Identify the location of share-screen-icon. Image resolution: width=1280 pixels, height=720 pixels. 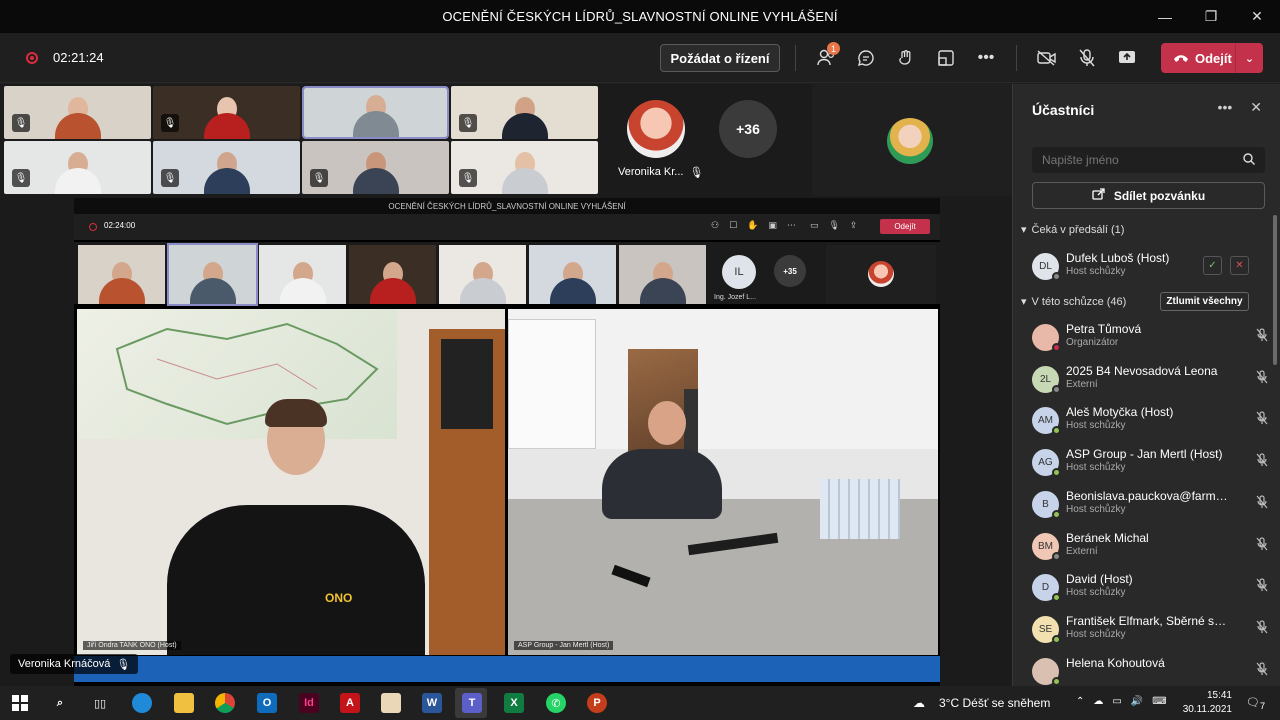
(1127, 58).